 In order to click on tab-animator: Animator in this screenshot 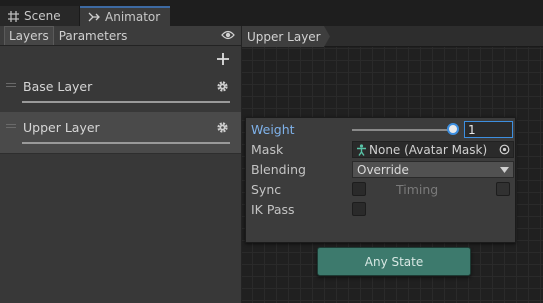, I will do `click(125, 16)`.